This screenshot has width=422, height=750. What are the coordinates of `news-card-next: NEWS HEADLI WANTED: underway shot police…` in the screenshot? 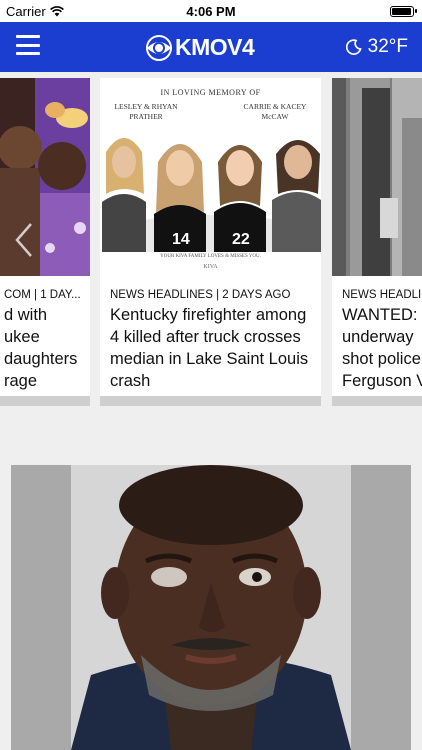 It's located at (377, 242).